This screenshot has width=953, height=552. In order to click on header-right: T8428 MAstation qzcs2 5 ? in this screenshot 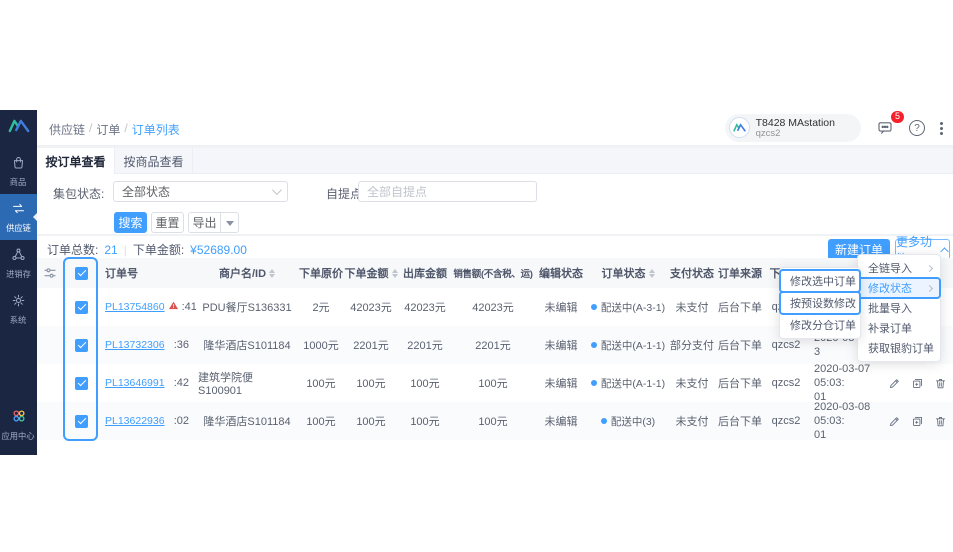, I will do `click(833, 128)`.